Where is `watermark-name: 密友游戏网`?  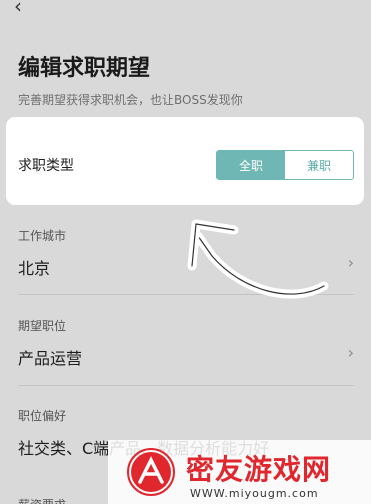 watermark-name: 密友游戏网 is located at coordinates (259, 469).